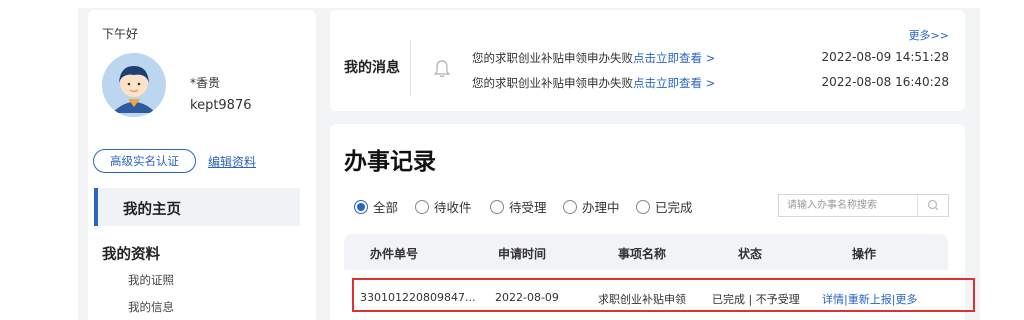 Image resolution: width=1024 pixels, height=320 pixels. I want to click on column-header: 办件单号, so click(394, 254).